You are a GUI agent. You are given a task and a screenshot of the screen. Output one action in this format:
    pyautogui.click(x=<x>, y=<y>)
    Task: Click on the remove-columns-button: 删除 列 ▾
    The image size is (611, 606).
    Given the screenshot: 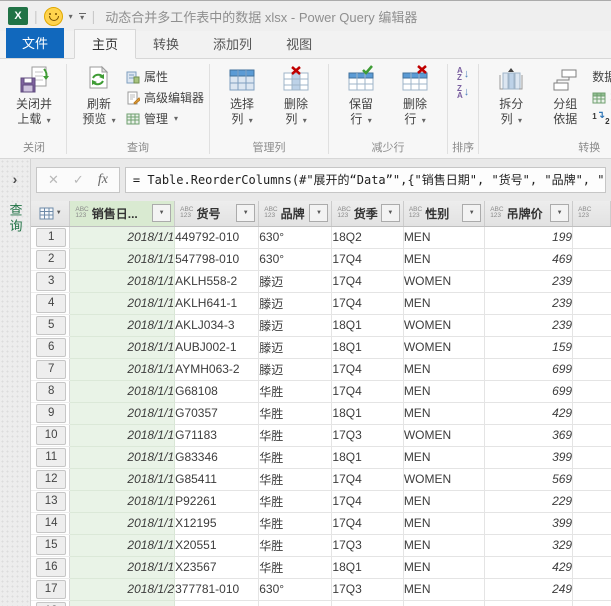 What is the action you would take?
    pyautogui.click(x=296, y=96)
    